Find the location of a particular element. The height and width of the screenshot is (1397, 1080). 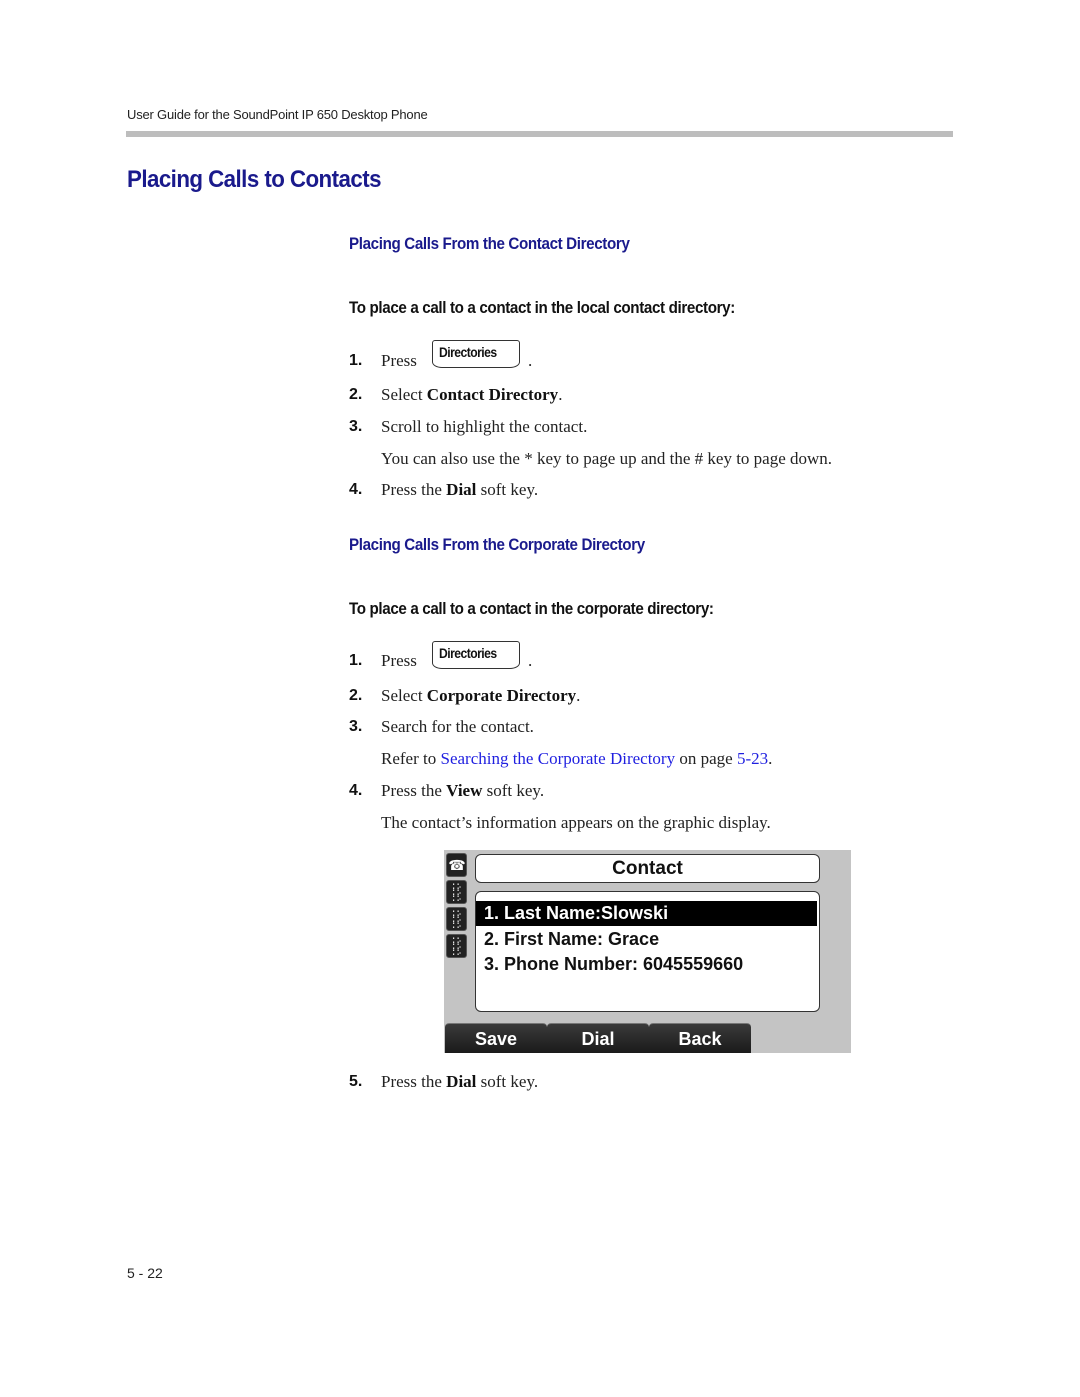

section-heading-contact-directory: Placing Calls From the Contact Directory is located at coordinates (489, 244).